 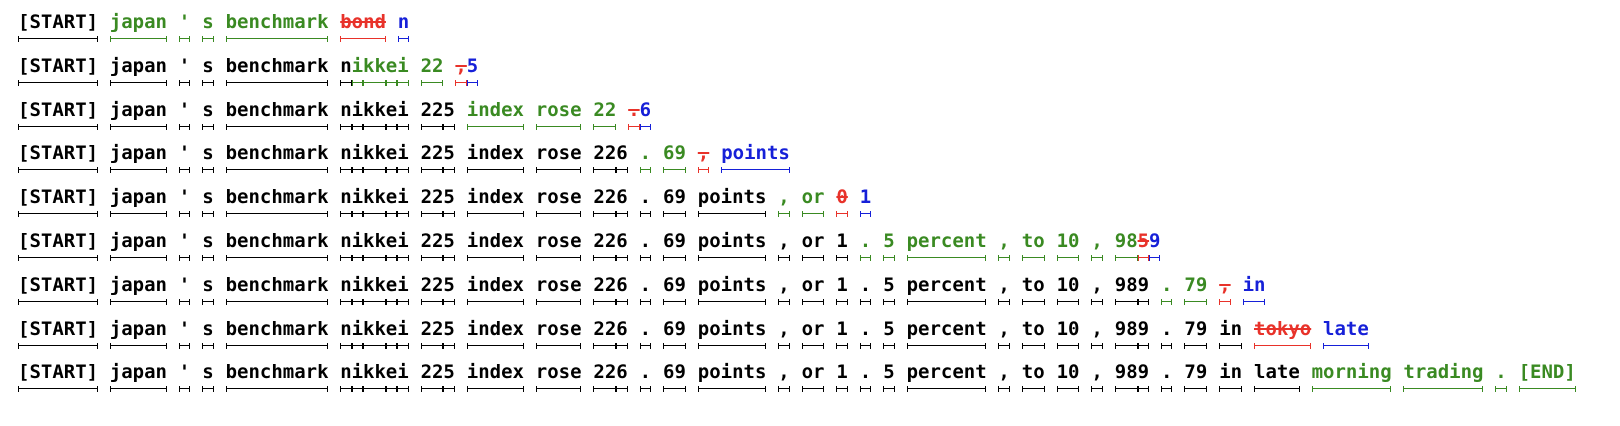 I want to click on token: 79, so click(x=1196, y=284).